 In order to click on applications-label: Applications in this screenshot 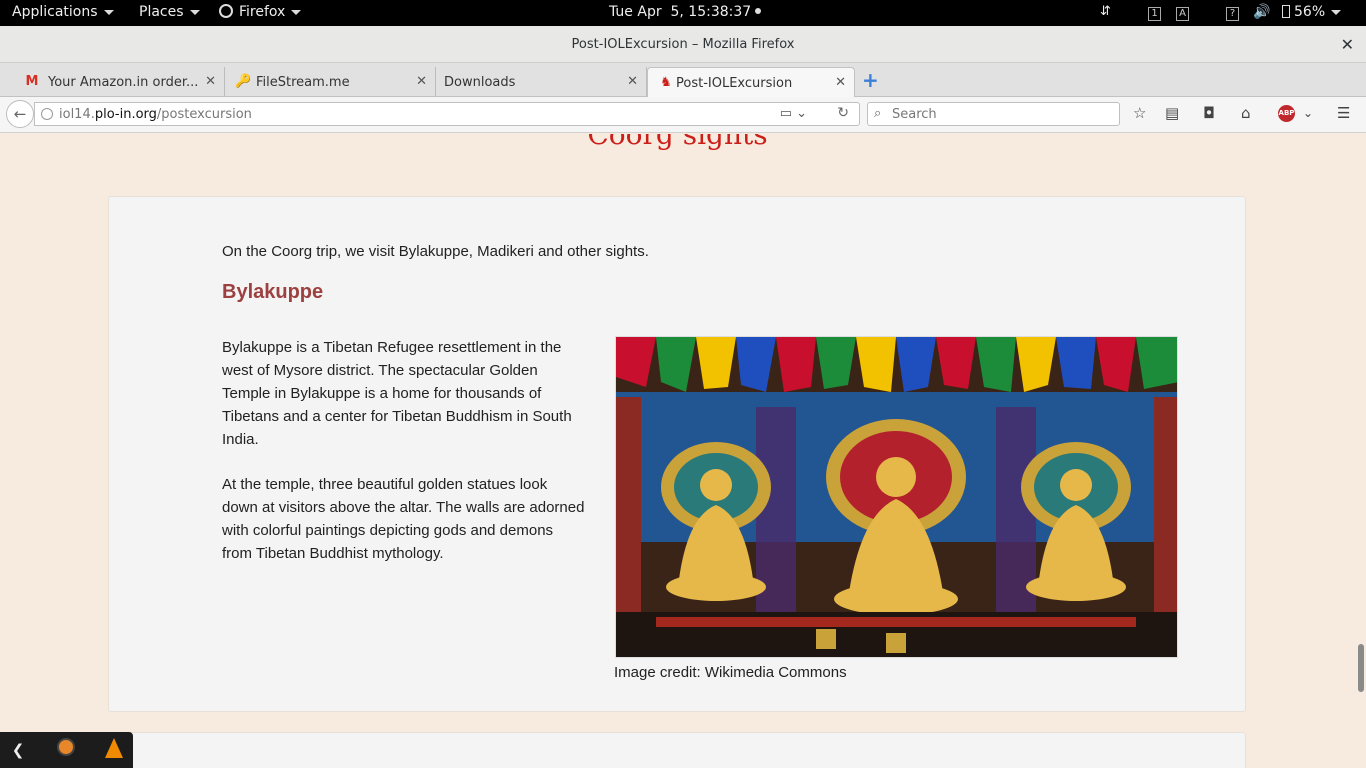, I will do `click(55, 12)`.